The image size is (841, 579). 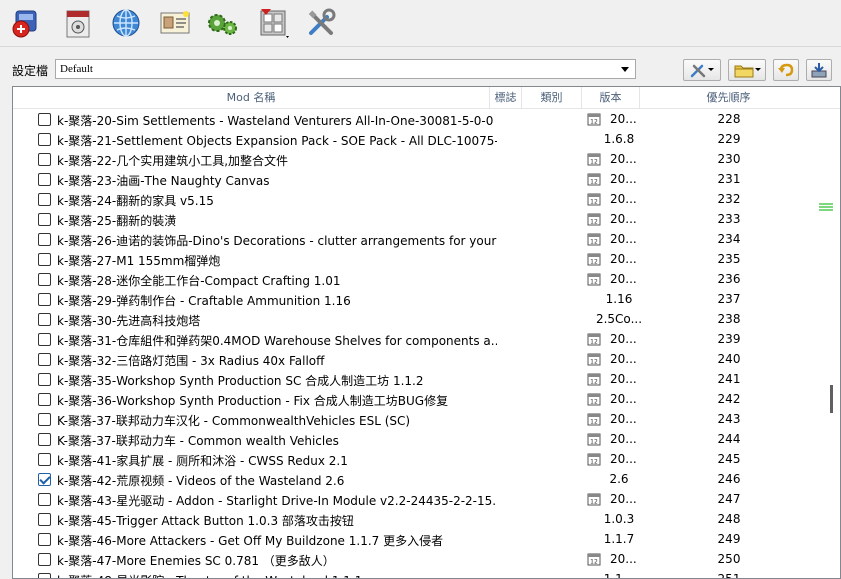 I want to click on mod-priority: 244, so click(x=729, y=439).